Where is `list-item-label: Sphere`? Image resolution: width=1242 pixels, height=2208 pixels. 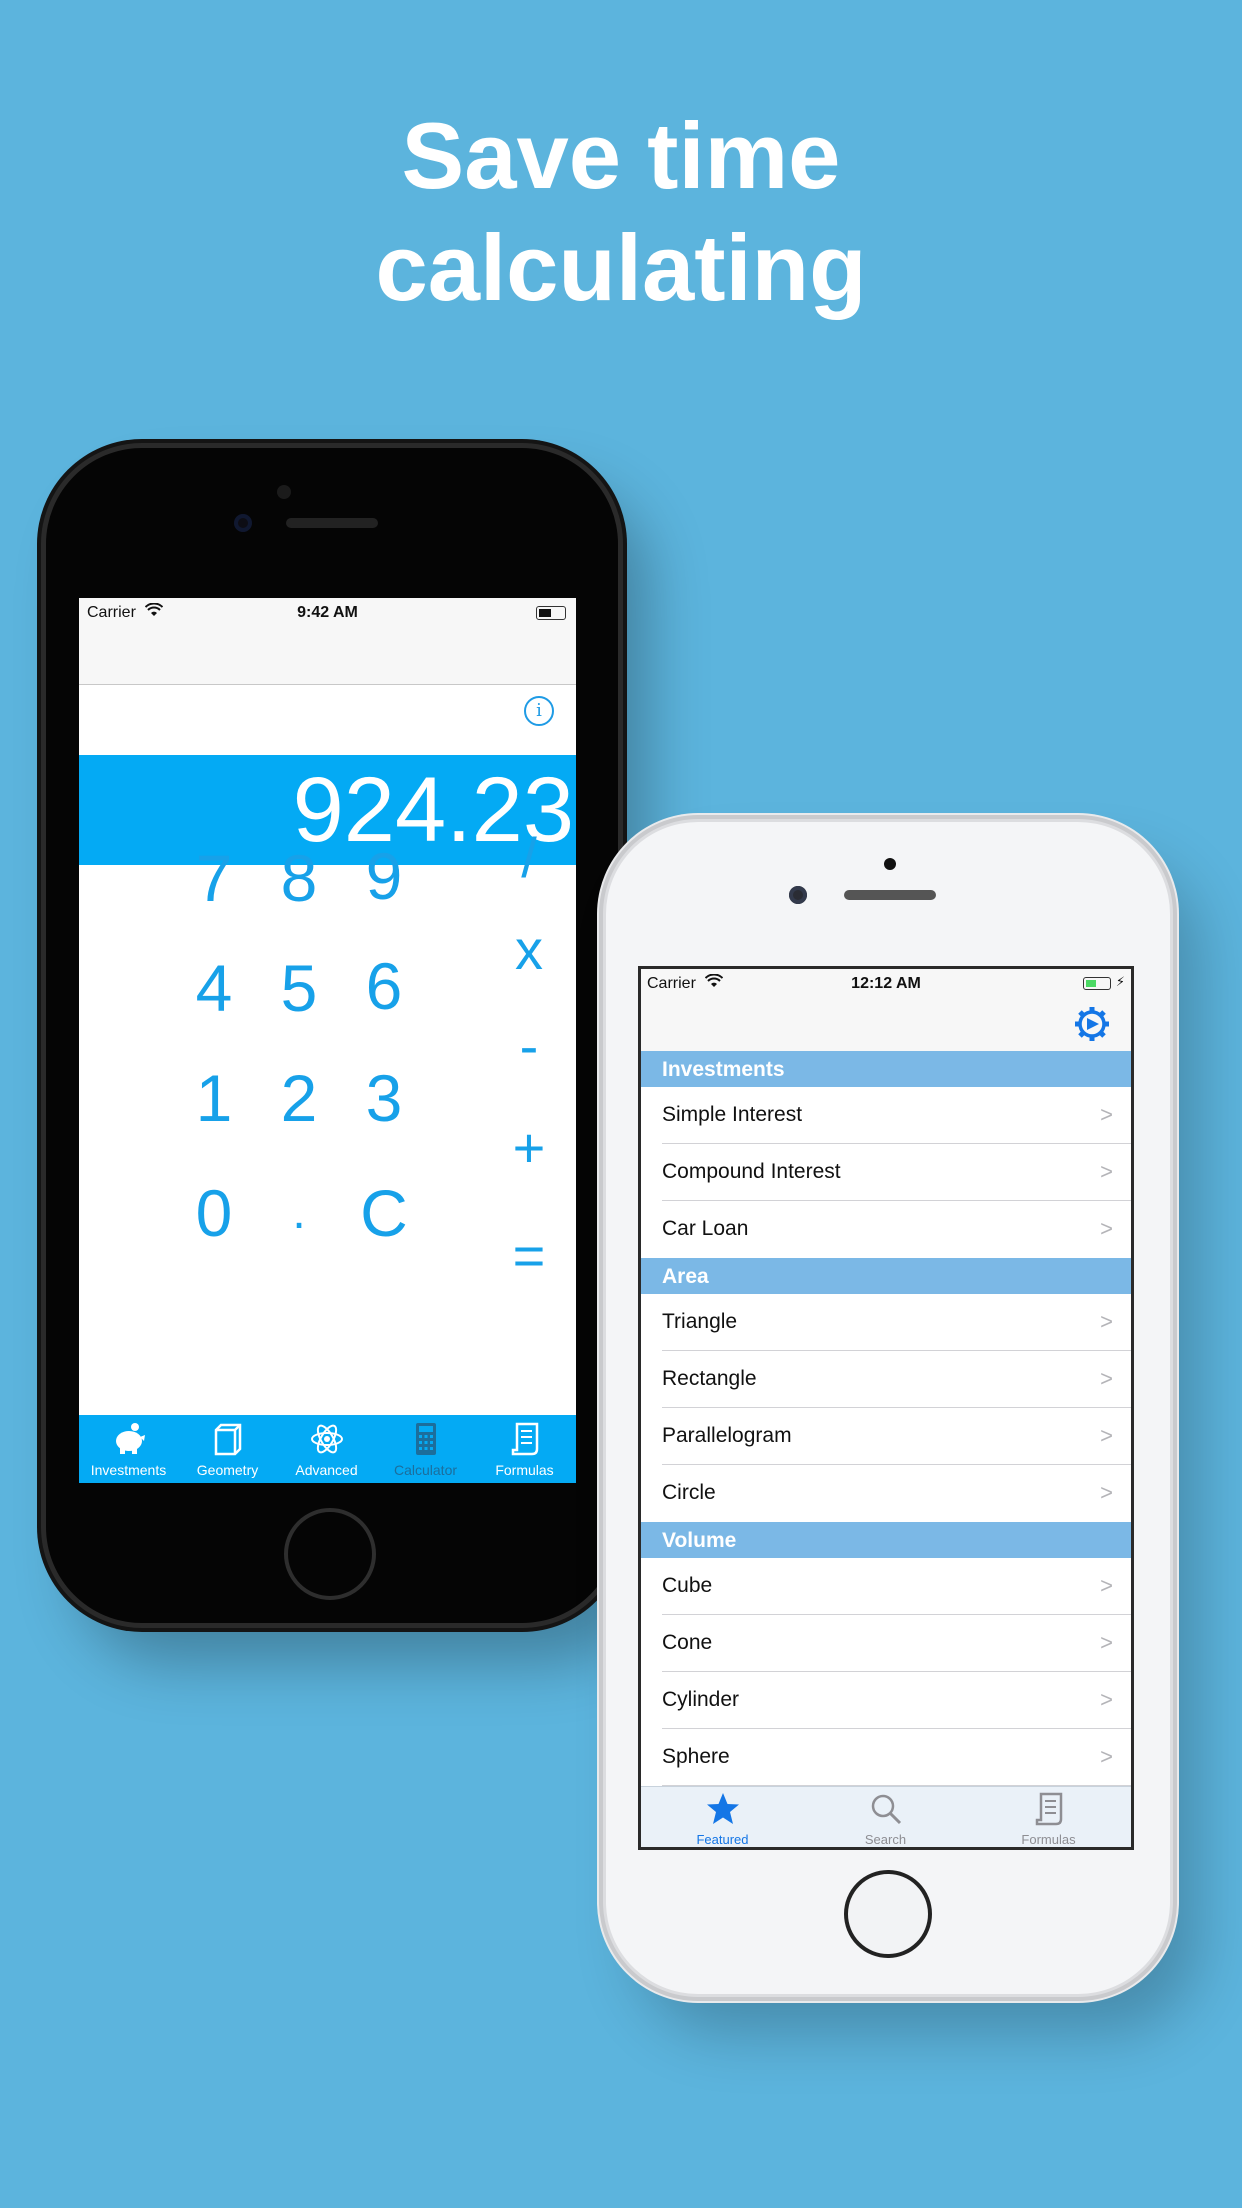 list-item-label: Sphere is located at coordinates (696, 1756).